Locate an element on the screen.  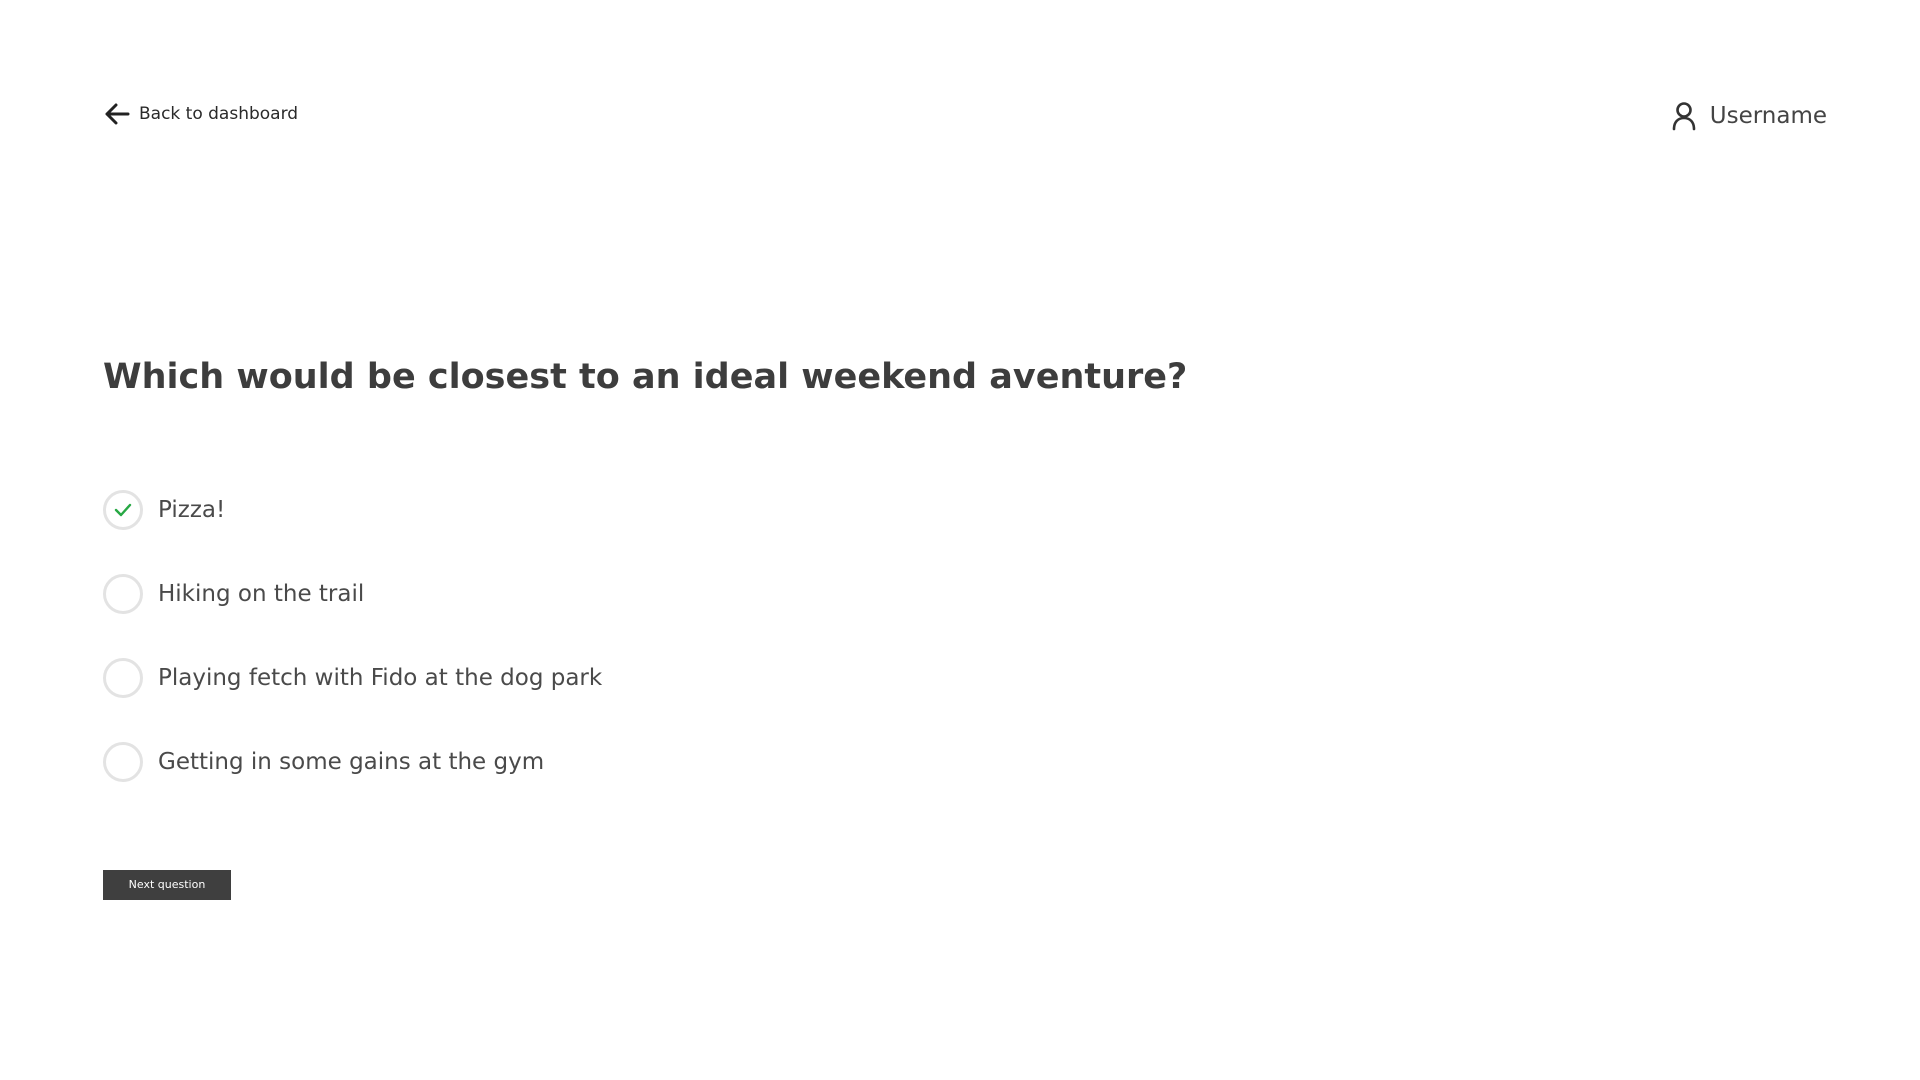
user-menu: Username is located at coordinates (1749, 116).